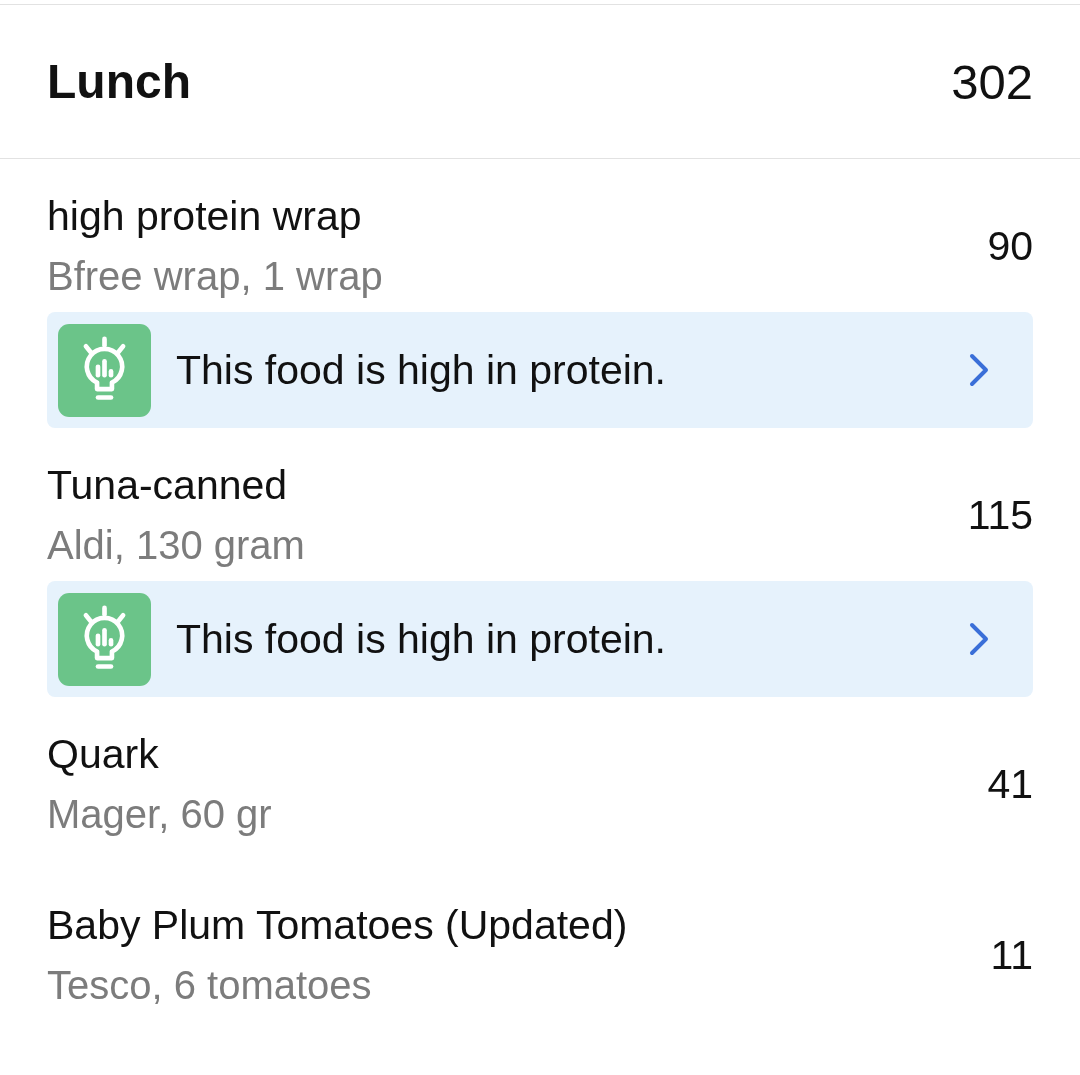 This screenshot has height=1075, width=1080. I want to click on meal-title: Lunch, so click(119, 81).